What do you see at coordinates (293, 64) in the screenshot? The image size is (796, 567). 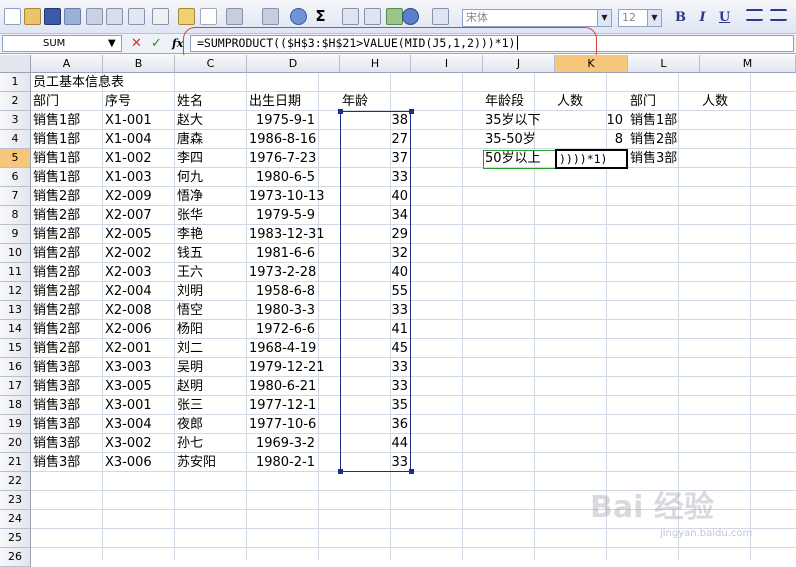 I see `column-header-d: D` at bounding box center [293, 64].